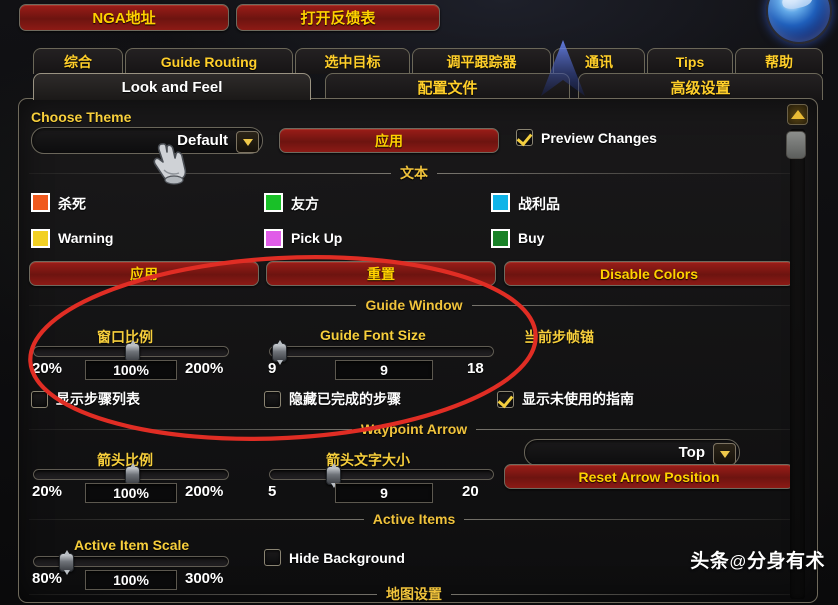  What do you see at coordinates (204, 491) in the screenshot?
I see `arrow-scale-max: 200%` at bounding box center [204, 491].